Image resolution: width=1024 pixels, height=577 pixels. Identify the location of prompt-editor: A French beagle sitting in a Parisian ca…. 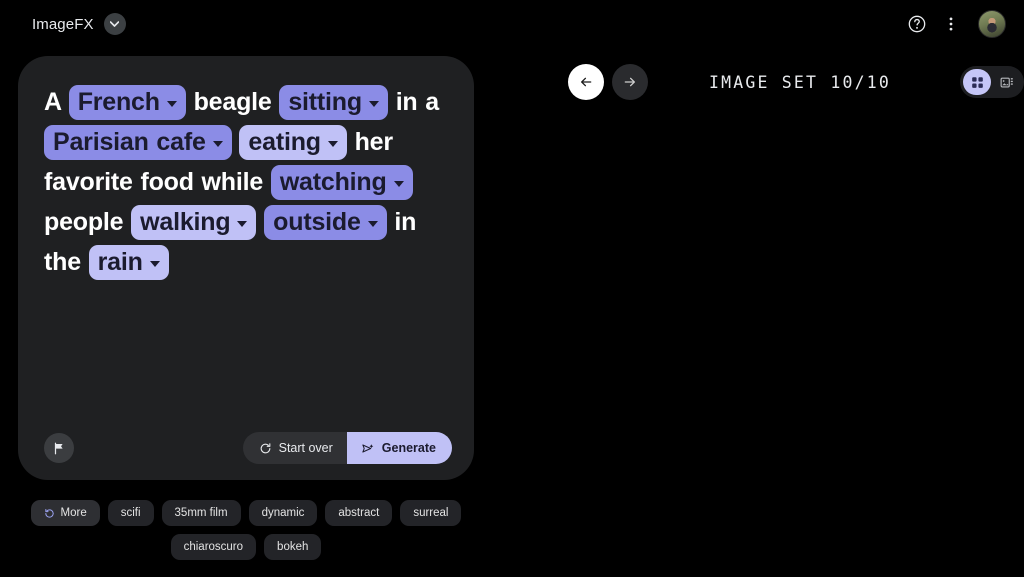
(246, 182).